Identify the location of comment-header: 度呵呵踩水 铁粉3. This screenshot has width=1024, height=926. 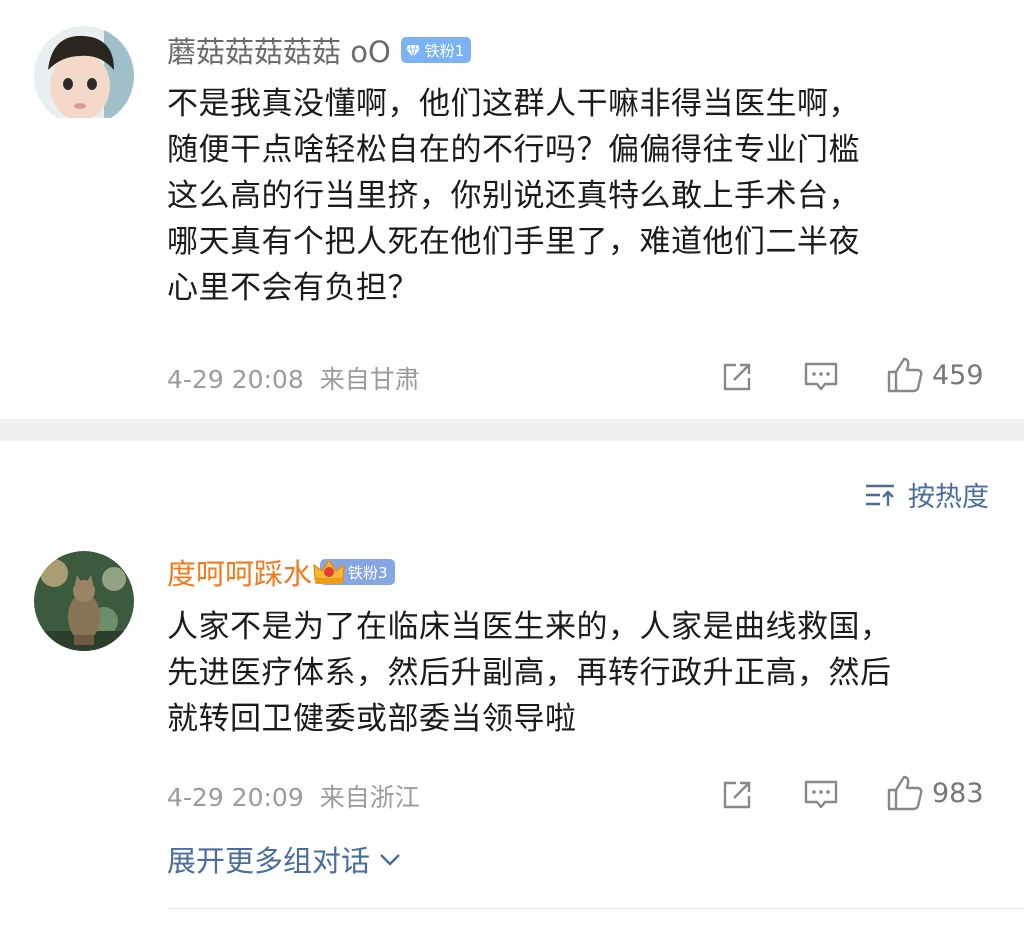
(281, 572).